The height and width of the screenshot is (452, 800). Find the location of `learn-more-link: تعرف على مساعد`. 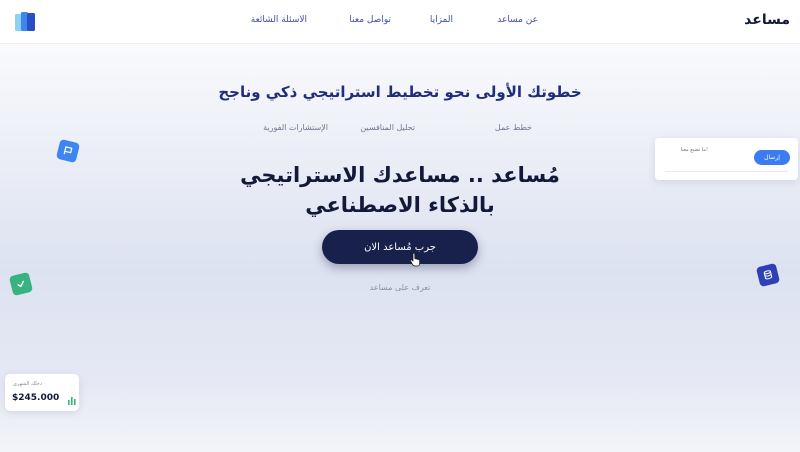

learn-more-link: تعرف على مساعد is located at coordinates (400, 287).